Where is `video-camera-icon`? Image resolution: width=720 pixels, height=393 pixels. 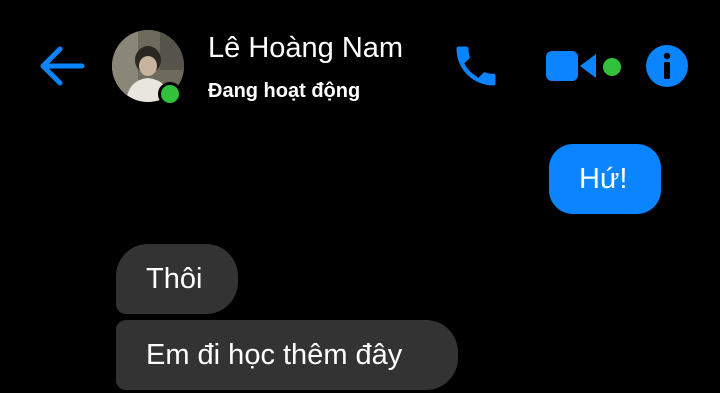
video-camera-icon is located at coordinates (571, 66).